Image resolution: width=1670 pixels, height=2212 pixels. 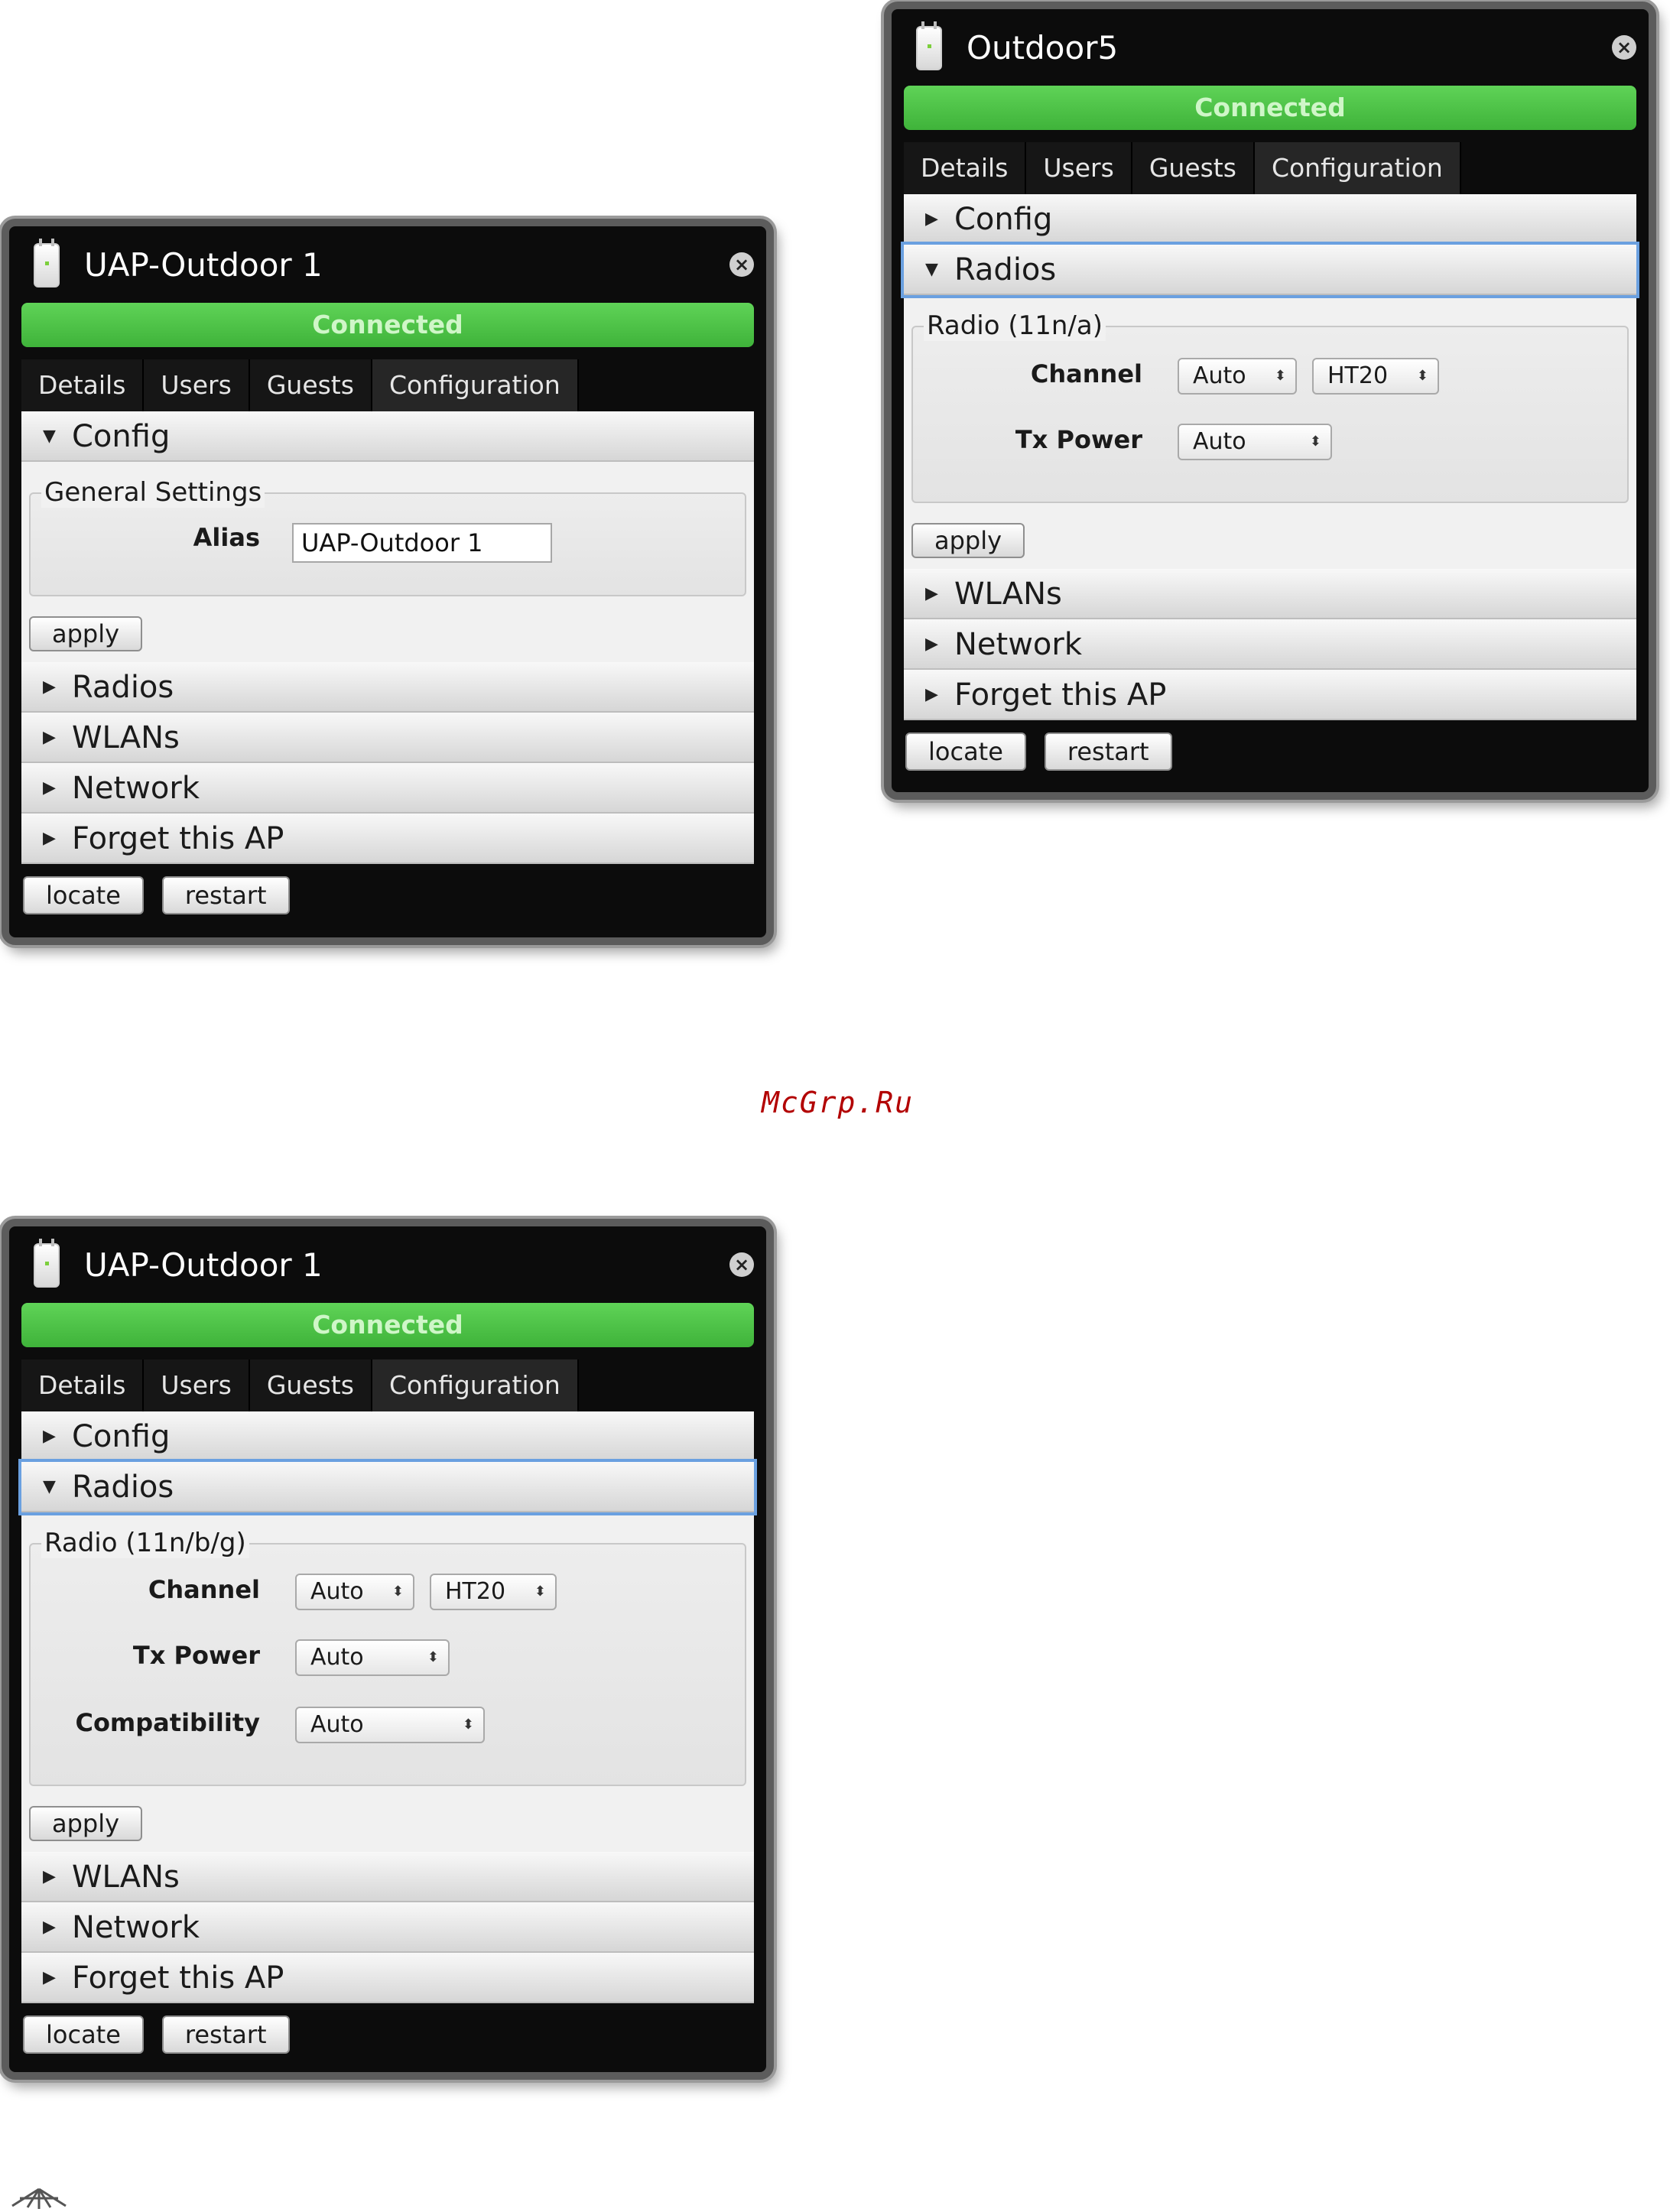 What do you see at coordinates (390, 1725) in the screenshot?
I see `compatibility-select: Auto ⬍` at bounding box center [390, 1725].